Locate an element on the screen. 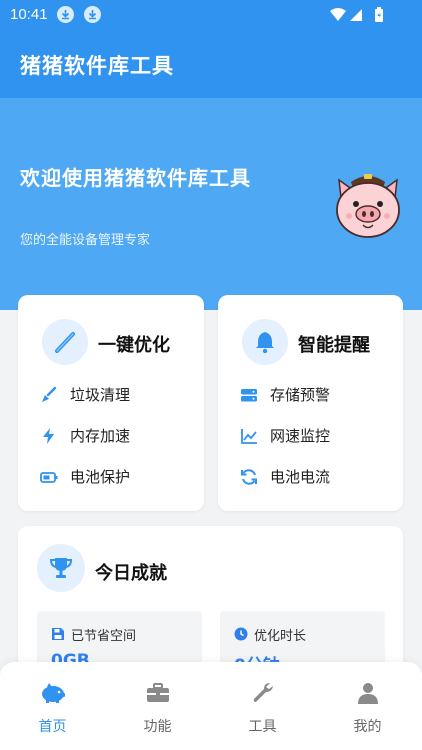  welcome-subtitle: 您的全能设备管理专家 is located at coordinates (85, 240).